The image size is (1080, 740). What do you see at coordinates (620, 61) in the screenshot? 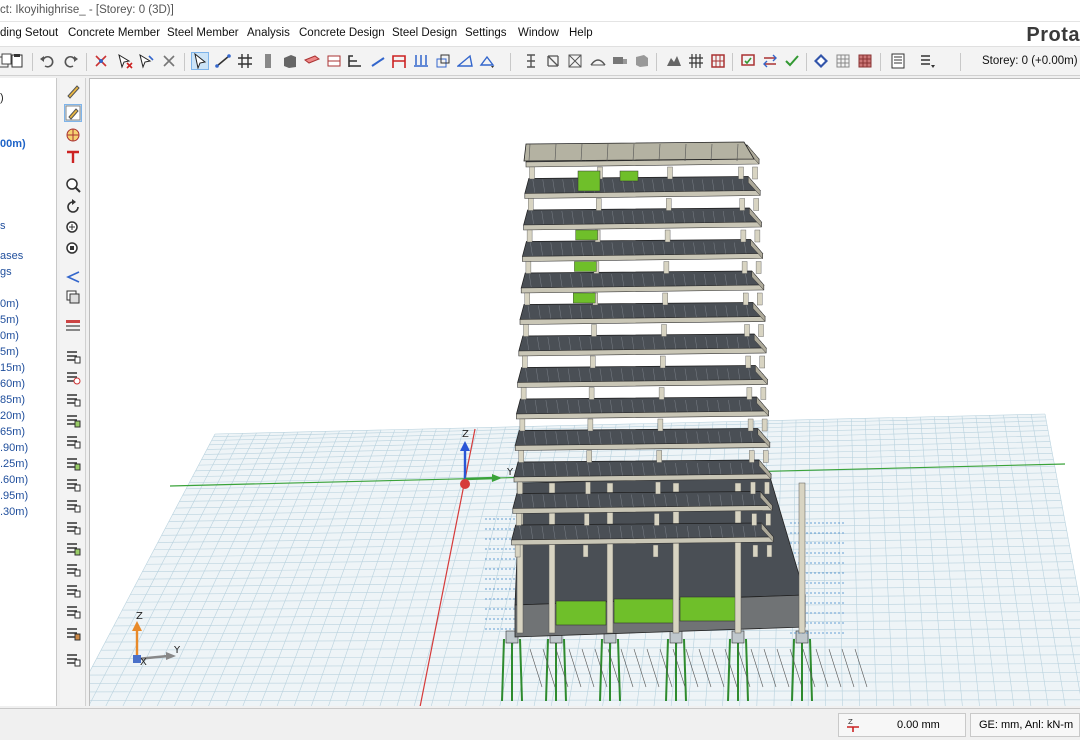
I see `truck-icon` at bounding box center [620, 61].